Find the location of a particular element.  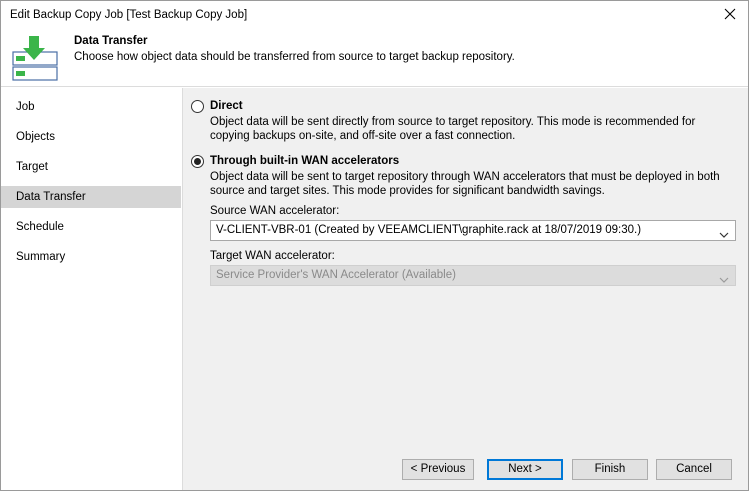

sidebar-item-schedule: Schedule is located at coordinates (91, 227).